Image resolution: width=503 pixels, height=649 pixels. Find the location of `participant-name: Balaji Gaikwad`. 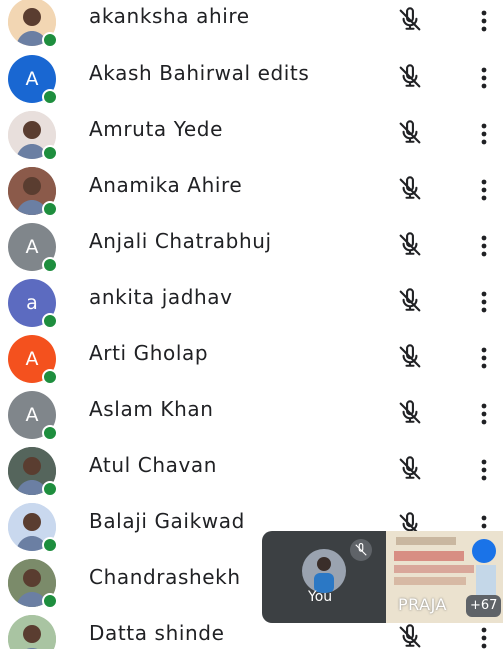

participant-name: Balaji Gaikwad is located at coordinates (167, 521).